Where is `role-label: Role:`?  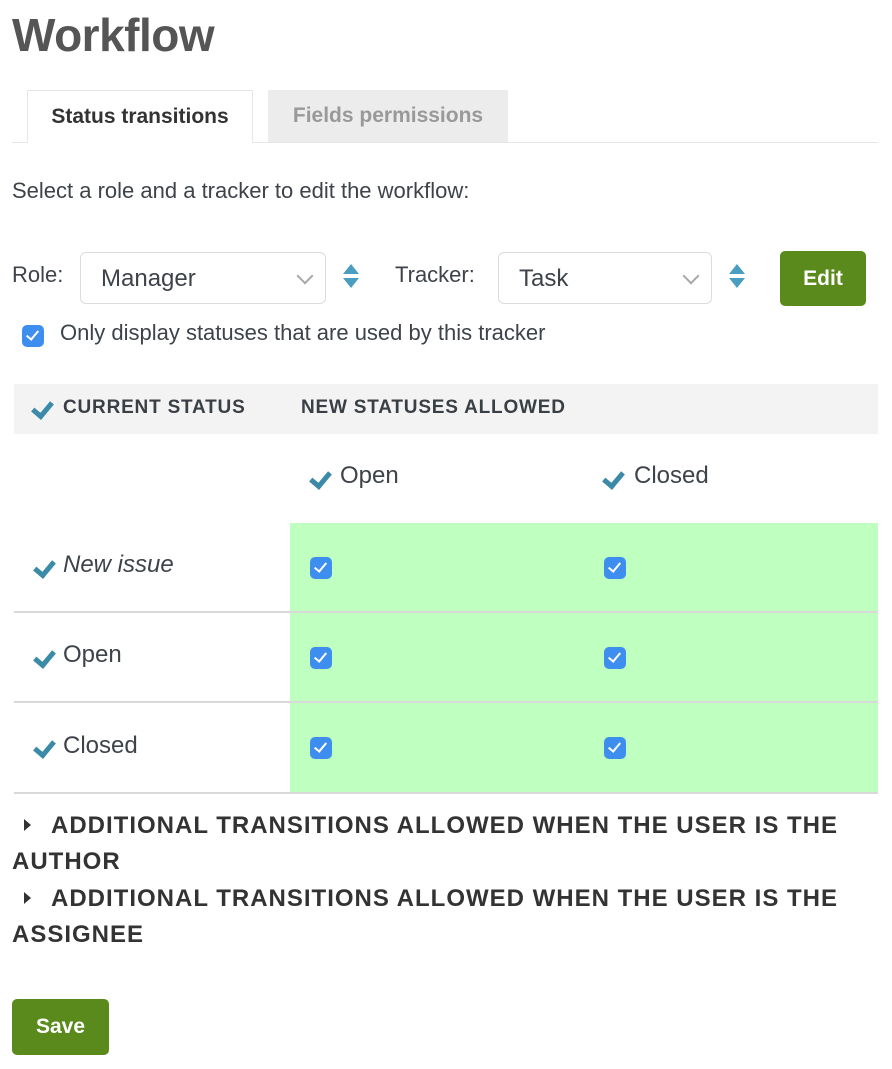 role-label: Role: is located at coordinates (38, 274).